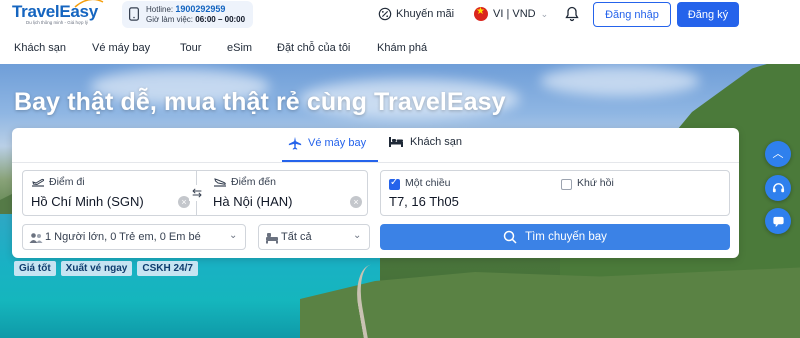 Image resolution: width=800 pixels, height=338 pixels. I want to click on tab-divider, so click(375, 162).